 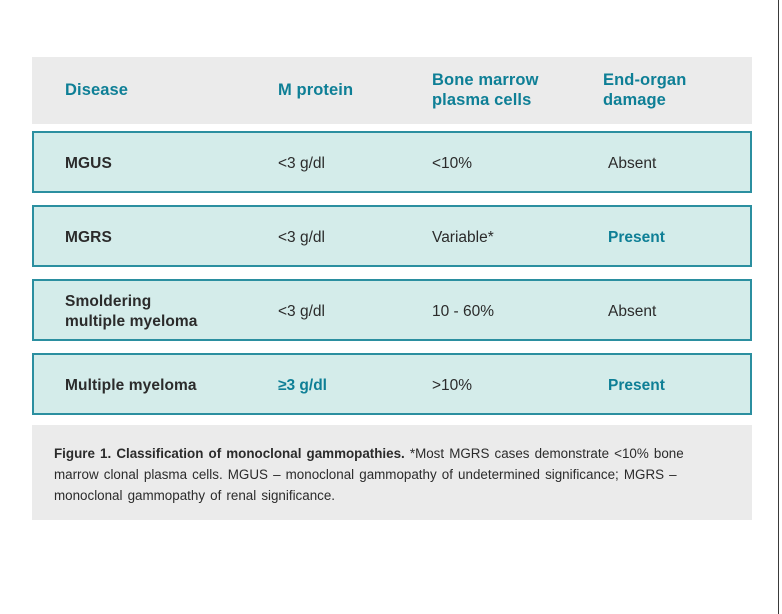 I want to click on cell-bone-marrow-plasma-cells: <10%, so click(x=452, y=163).